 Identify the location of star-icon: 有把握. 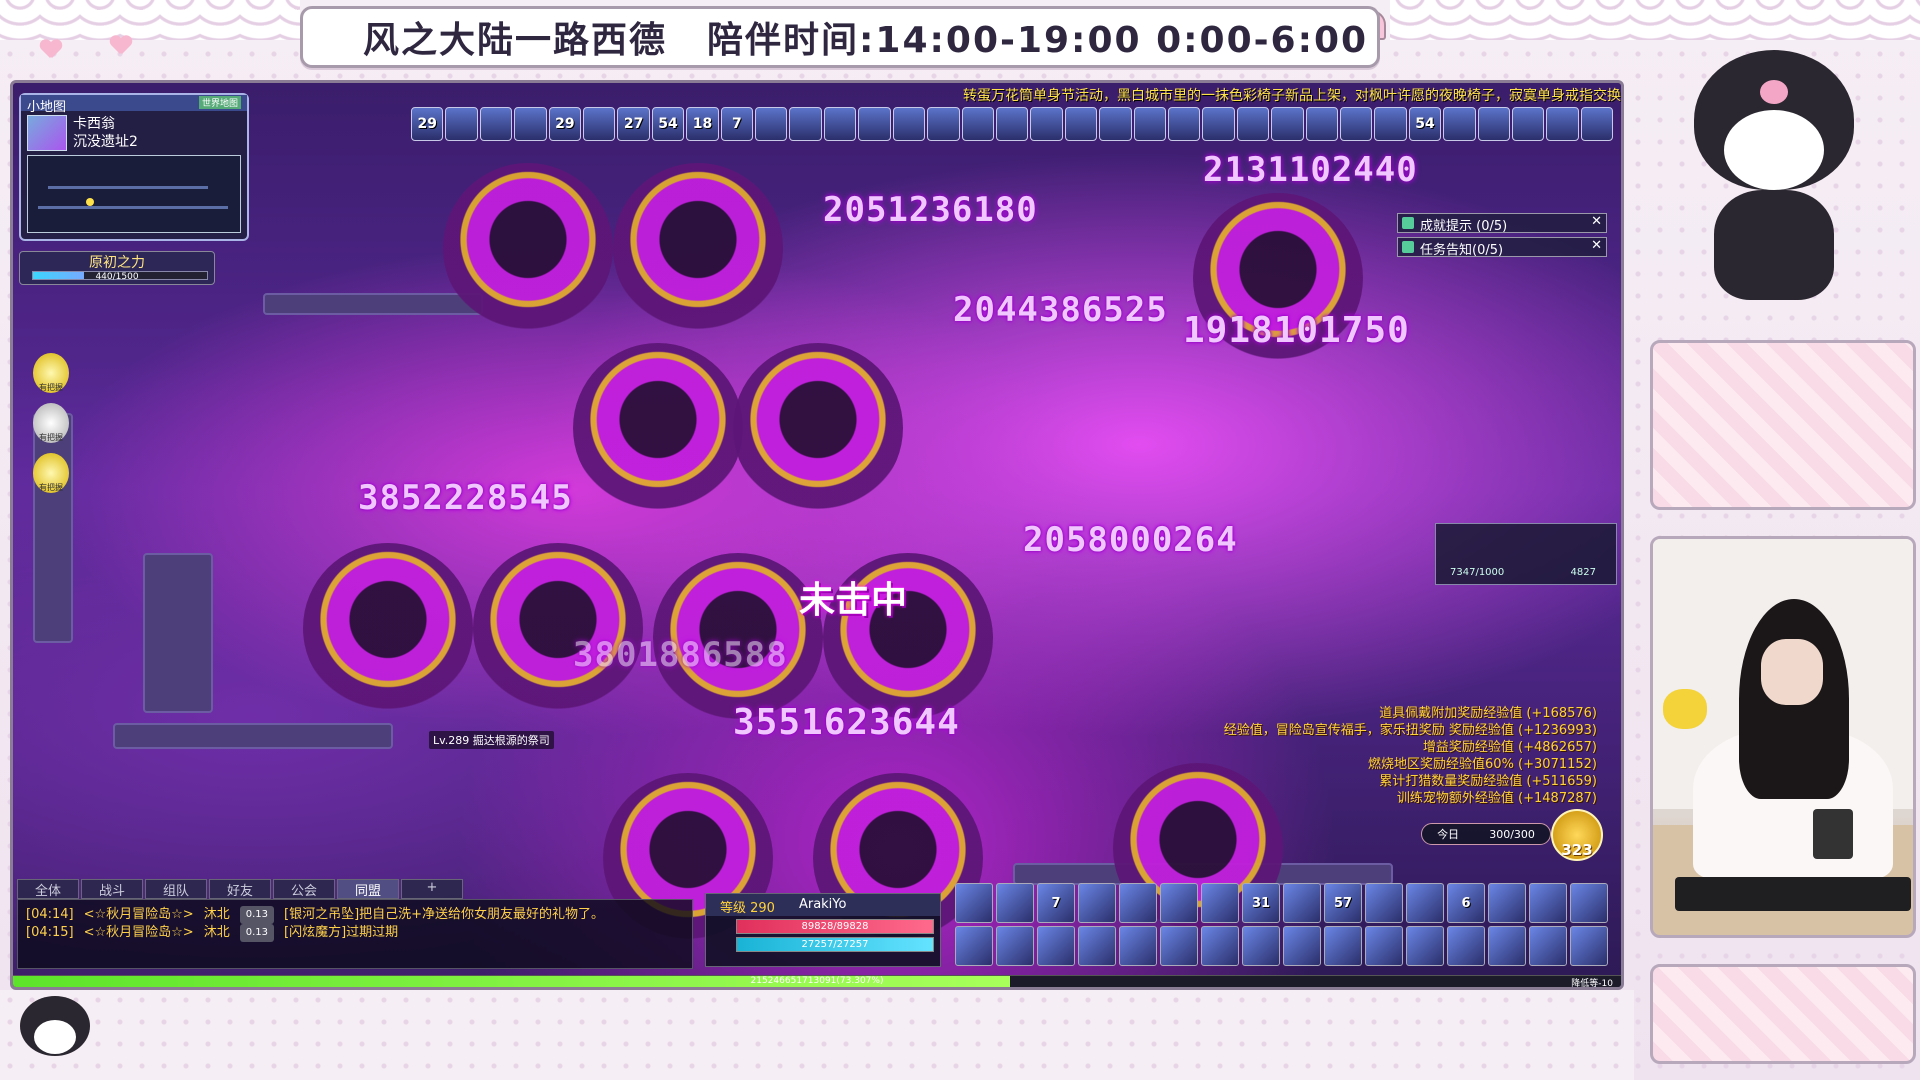
(51, 473).